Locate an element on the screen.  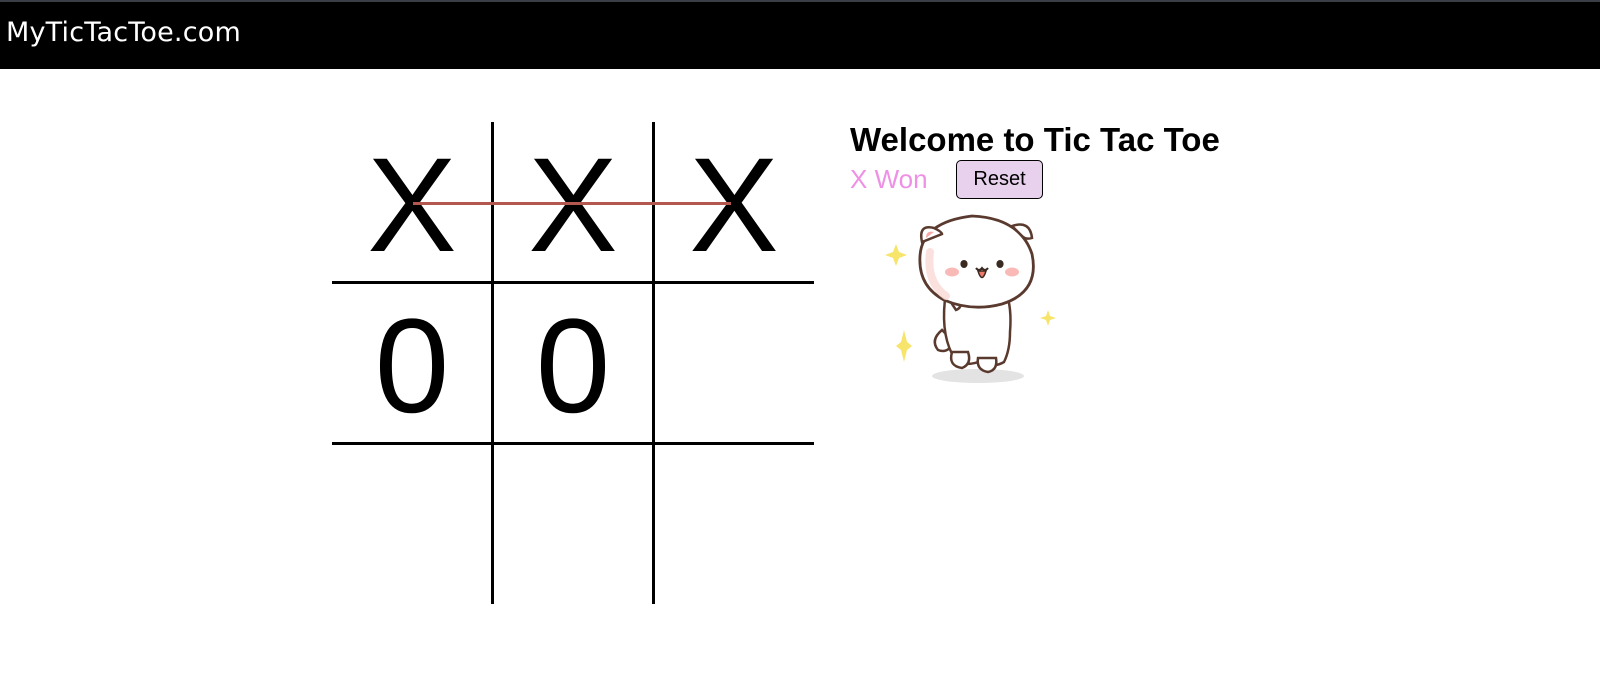
game-panel: Welcome to Tic Tac Toe X Won Reset is located at coordinates (1130, 251).